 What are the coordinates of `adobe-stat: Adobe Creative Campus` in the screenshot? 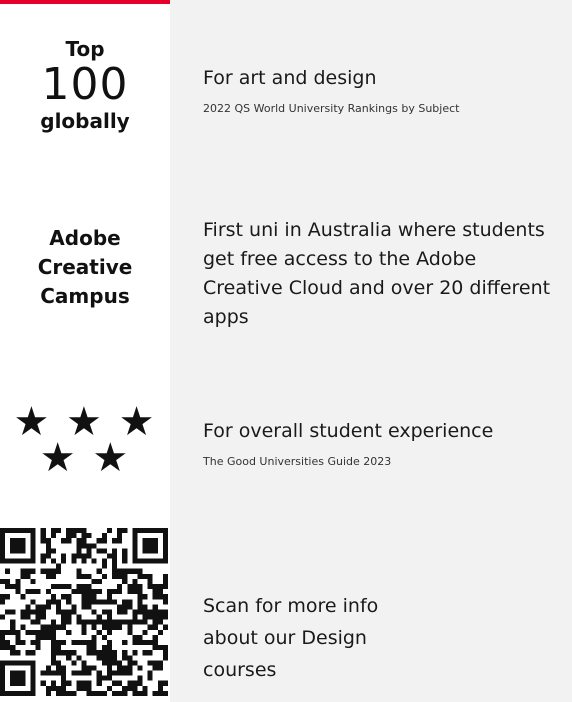 It's located at (85, 267).